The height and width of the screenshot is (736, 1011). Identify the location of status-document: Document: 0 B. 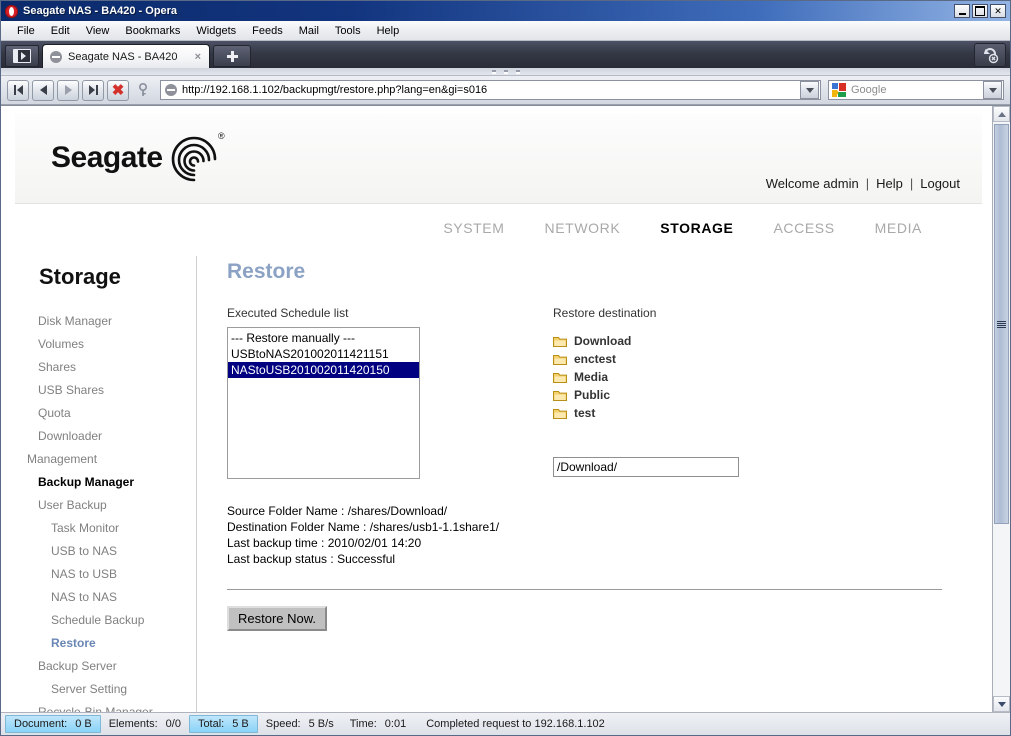
(53, 724).